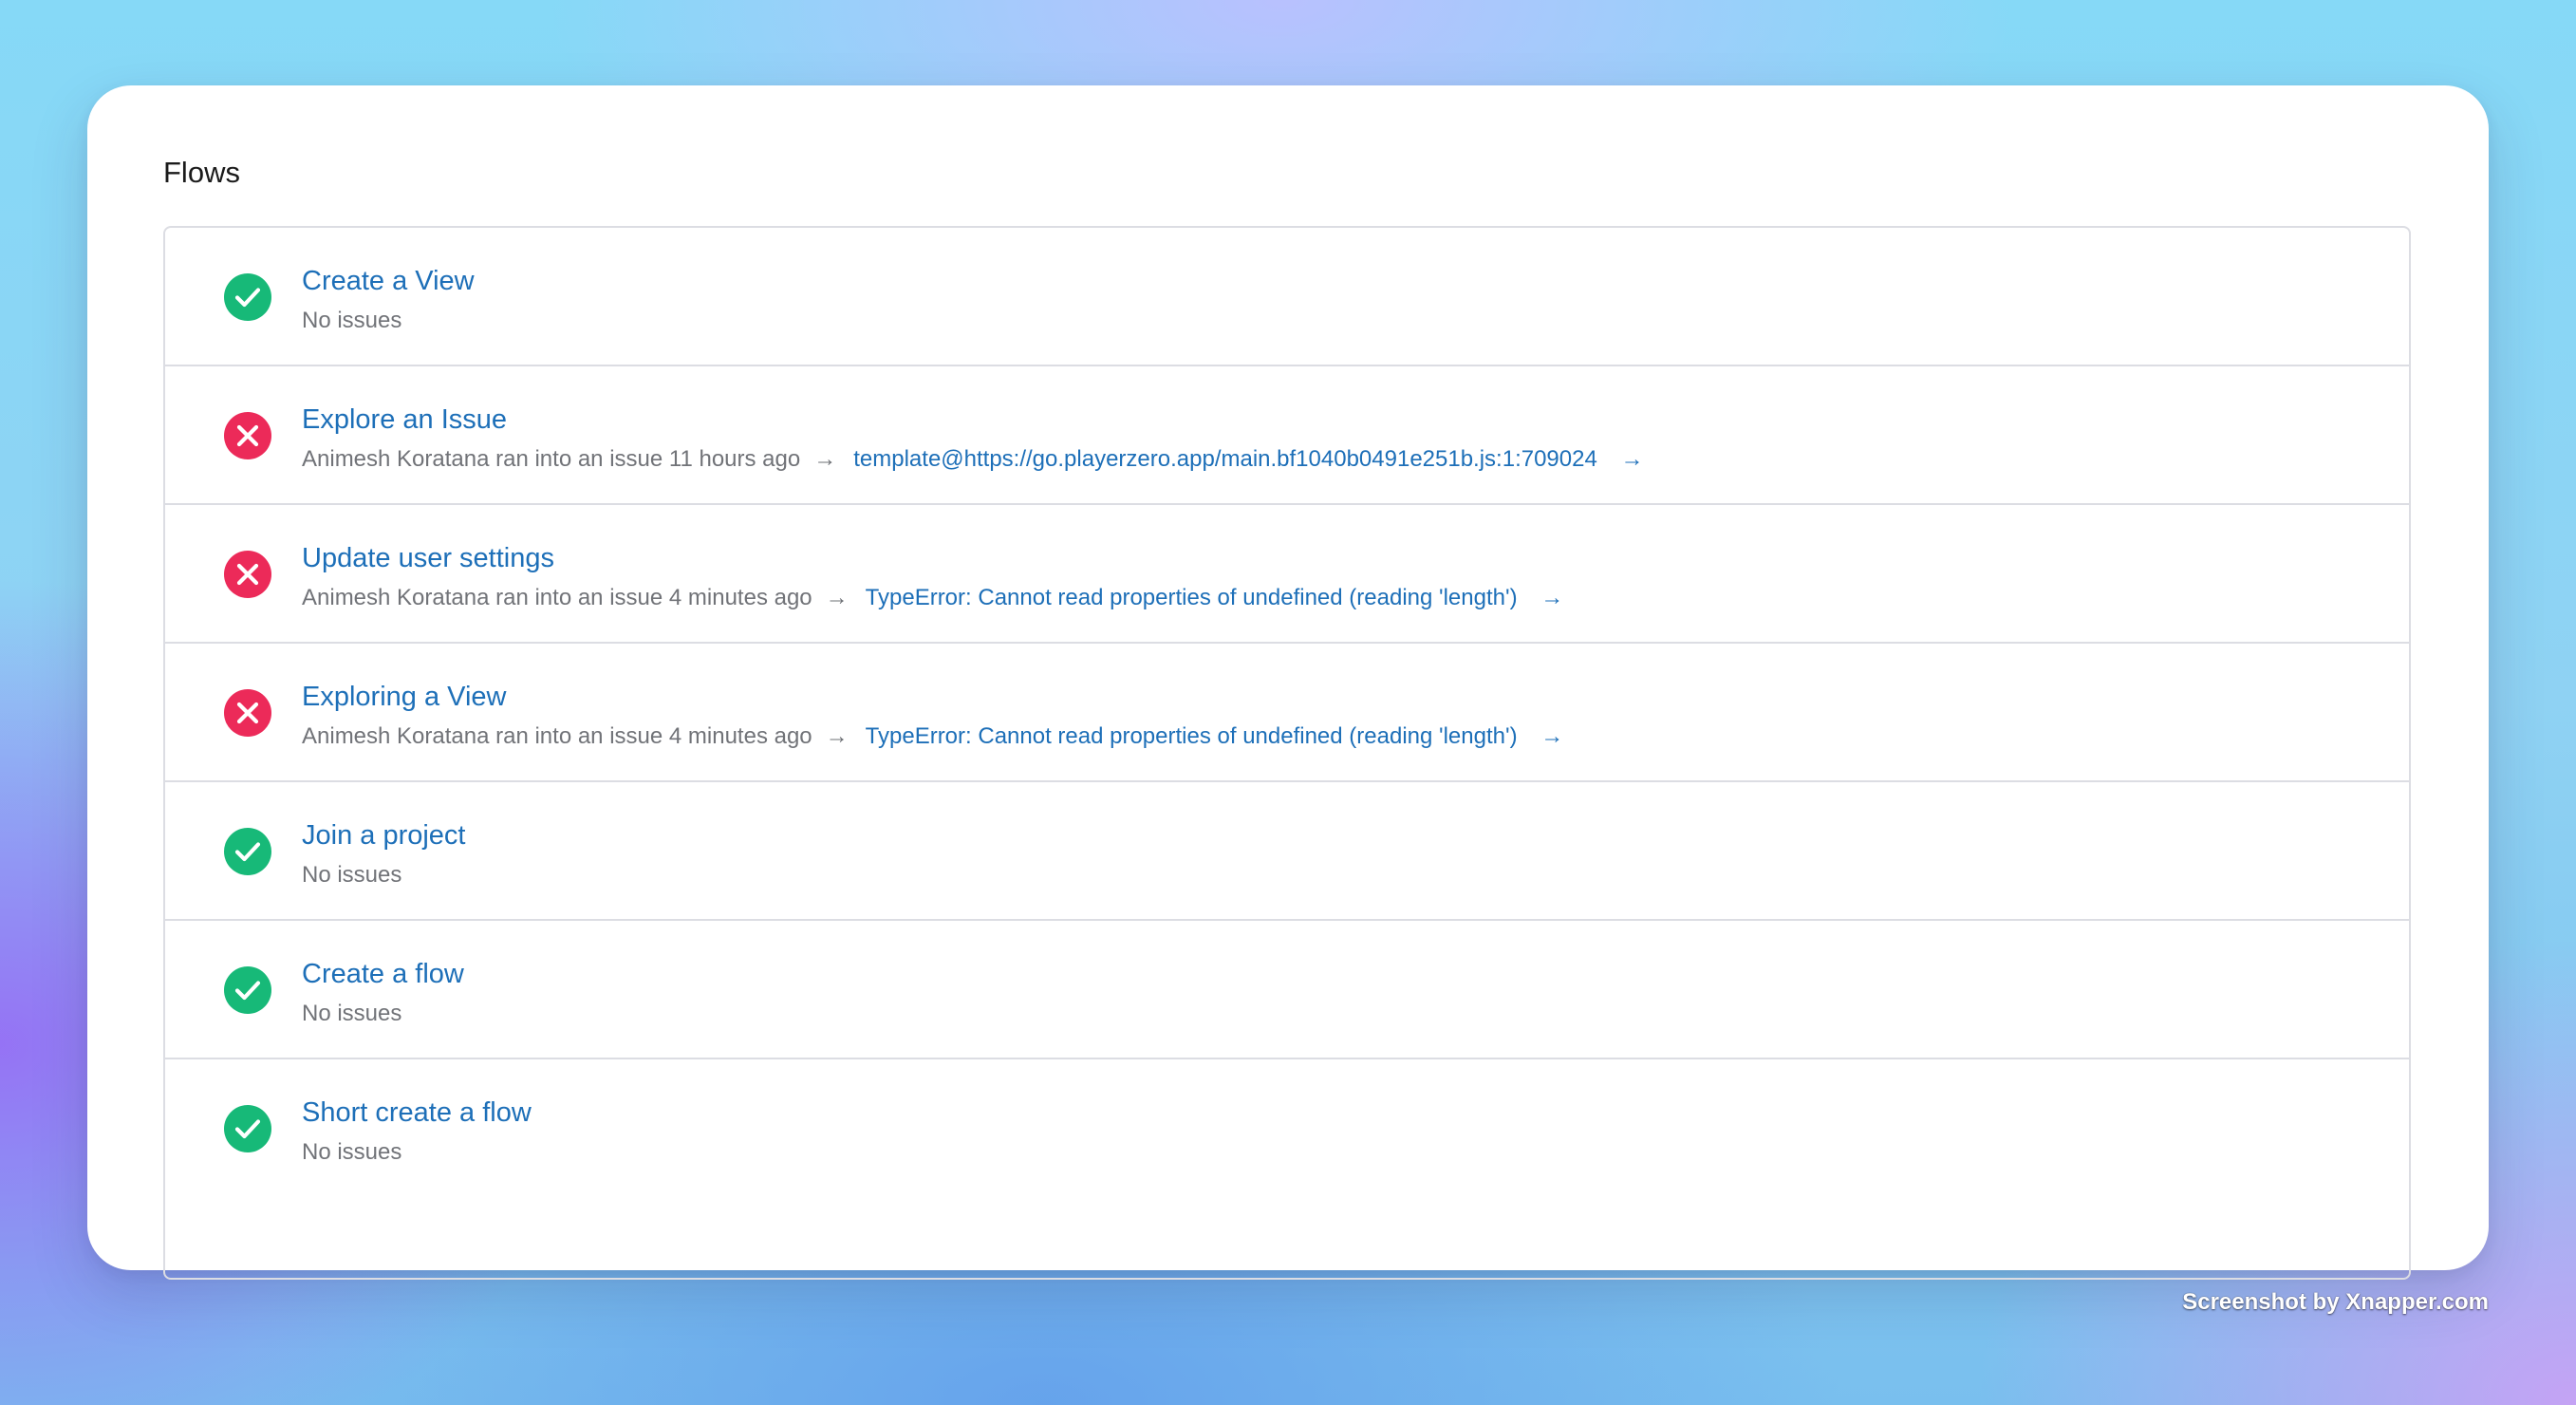  Describe the element at coordinates (404, 697) in the screenshot. I see `flow-name-link: Exploring a View` at that location.